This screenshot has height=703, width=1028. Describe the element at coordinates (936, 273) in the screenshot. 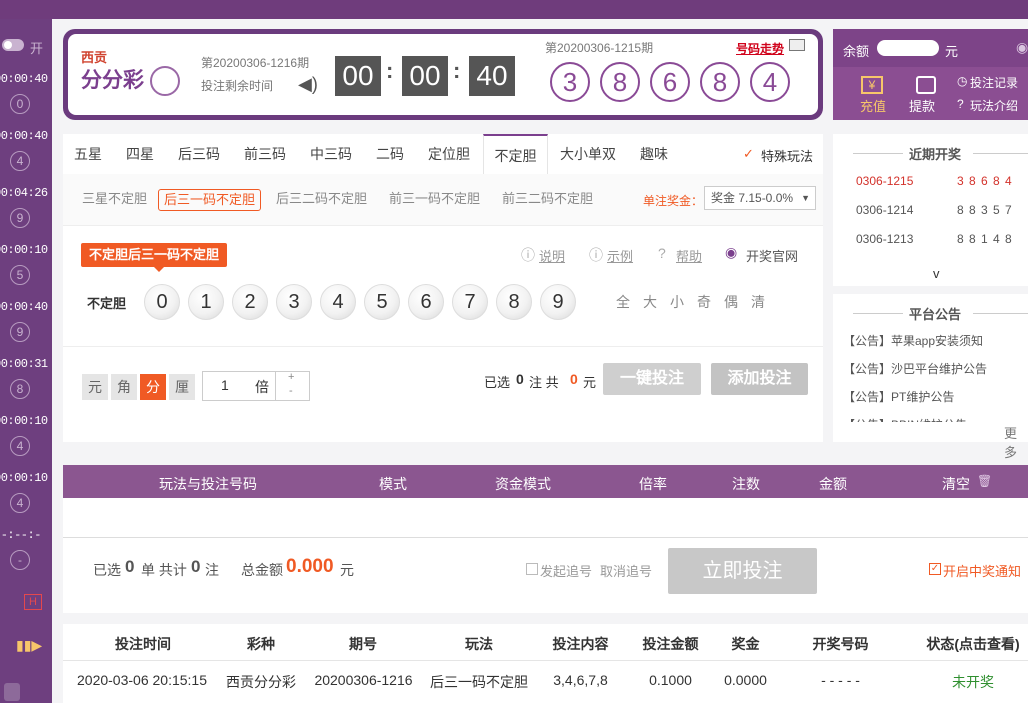

I see `expand-chevron-icon: v` at that location.